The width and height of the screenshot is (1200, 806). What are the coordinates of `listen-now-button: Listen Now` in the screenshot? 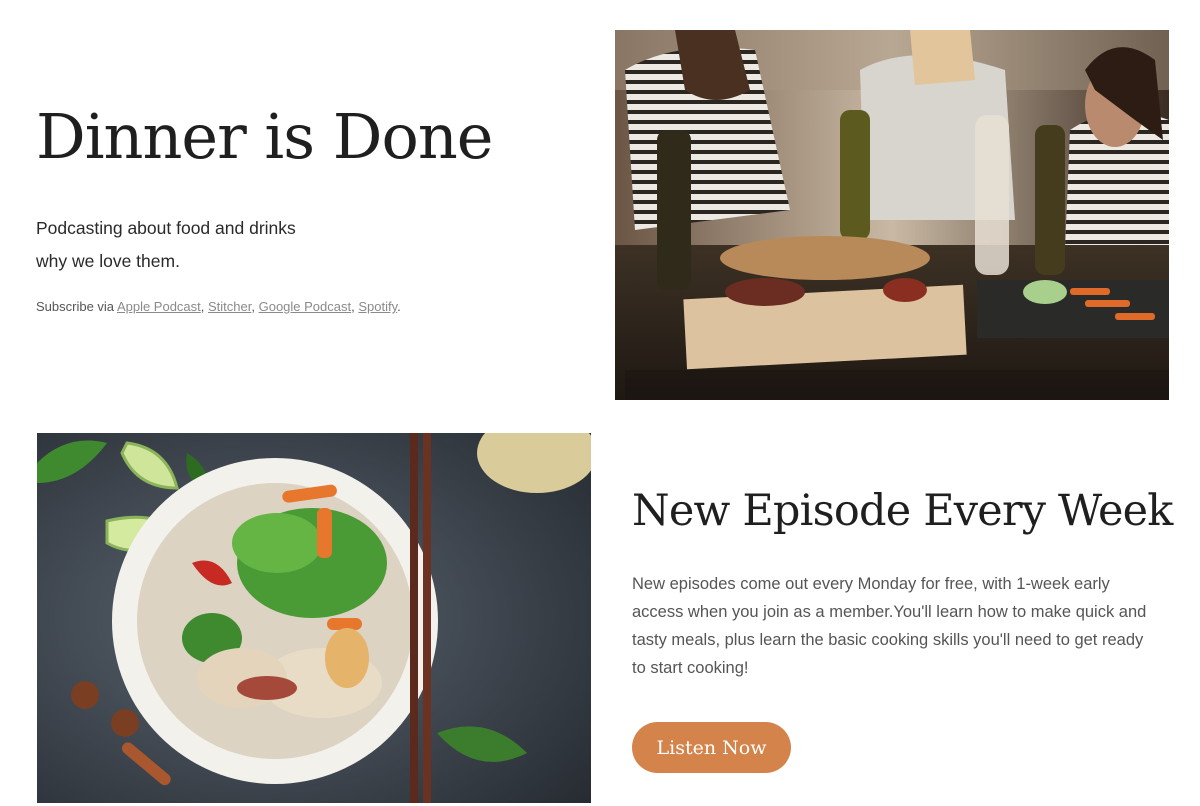 It's located at (711, 747).